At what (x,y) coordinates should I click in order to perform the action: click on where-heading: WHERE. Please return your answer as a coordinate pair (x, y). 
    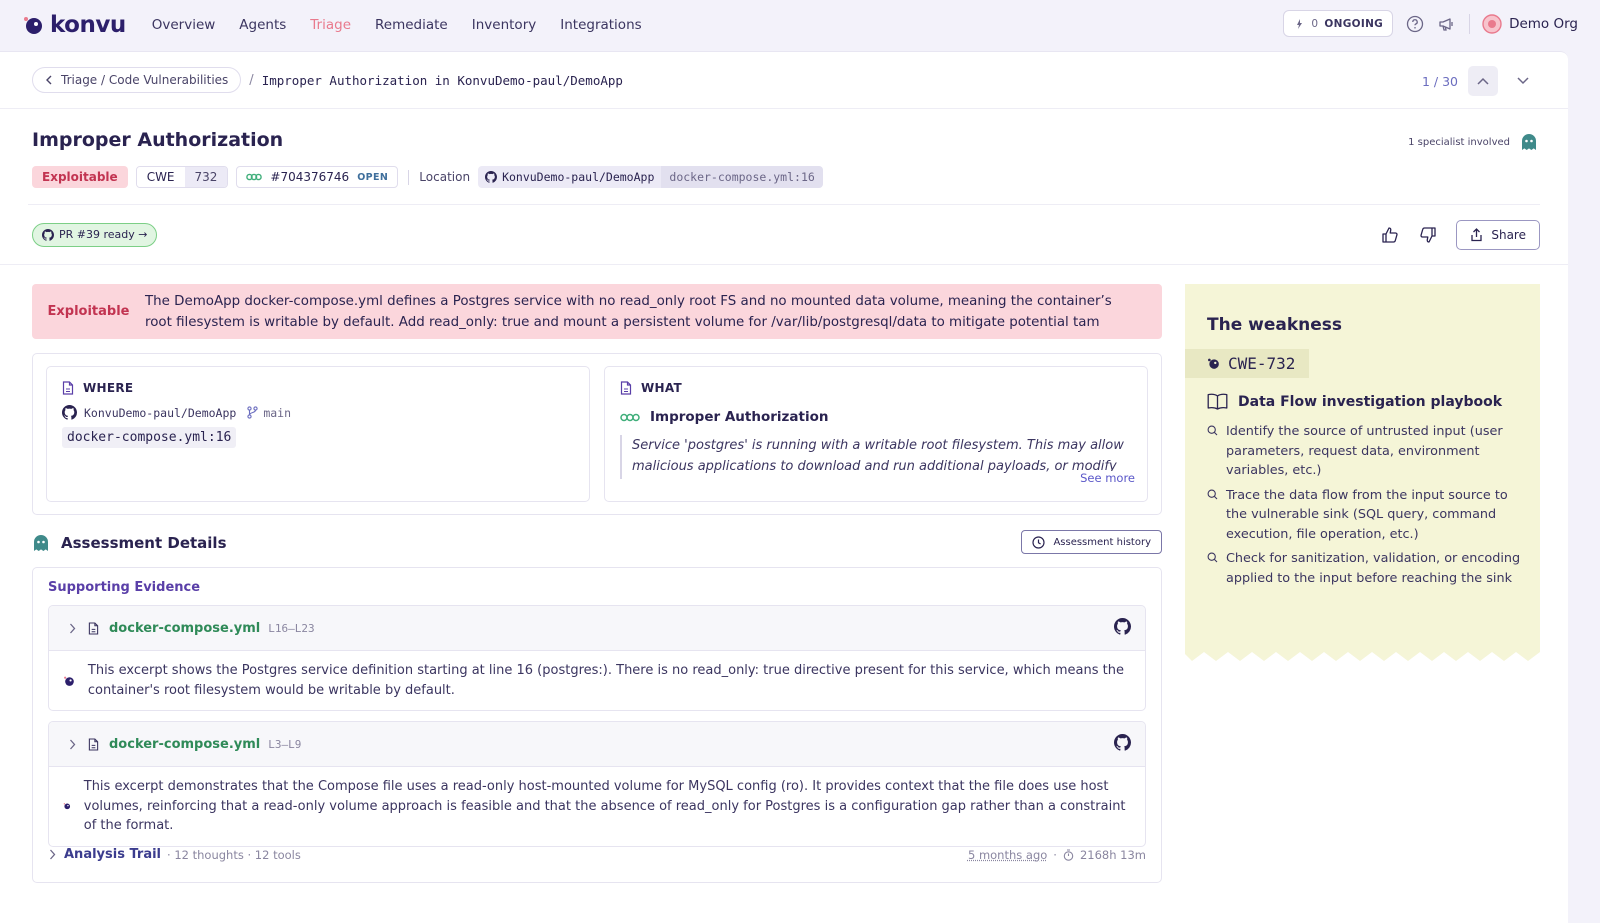
    Looking at the image, I should click on (318, 388).